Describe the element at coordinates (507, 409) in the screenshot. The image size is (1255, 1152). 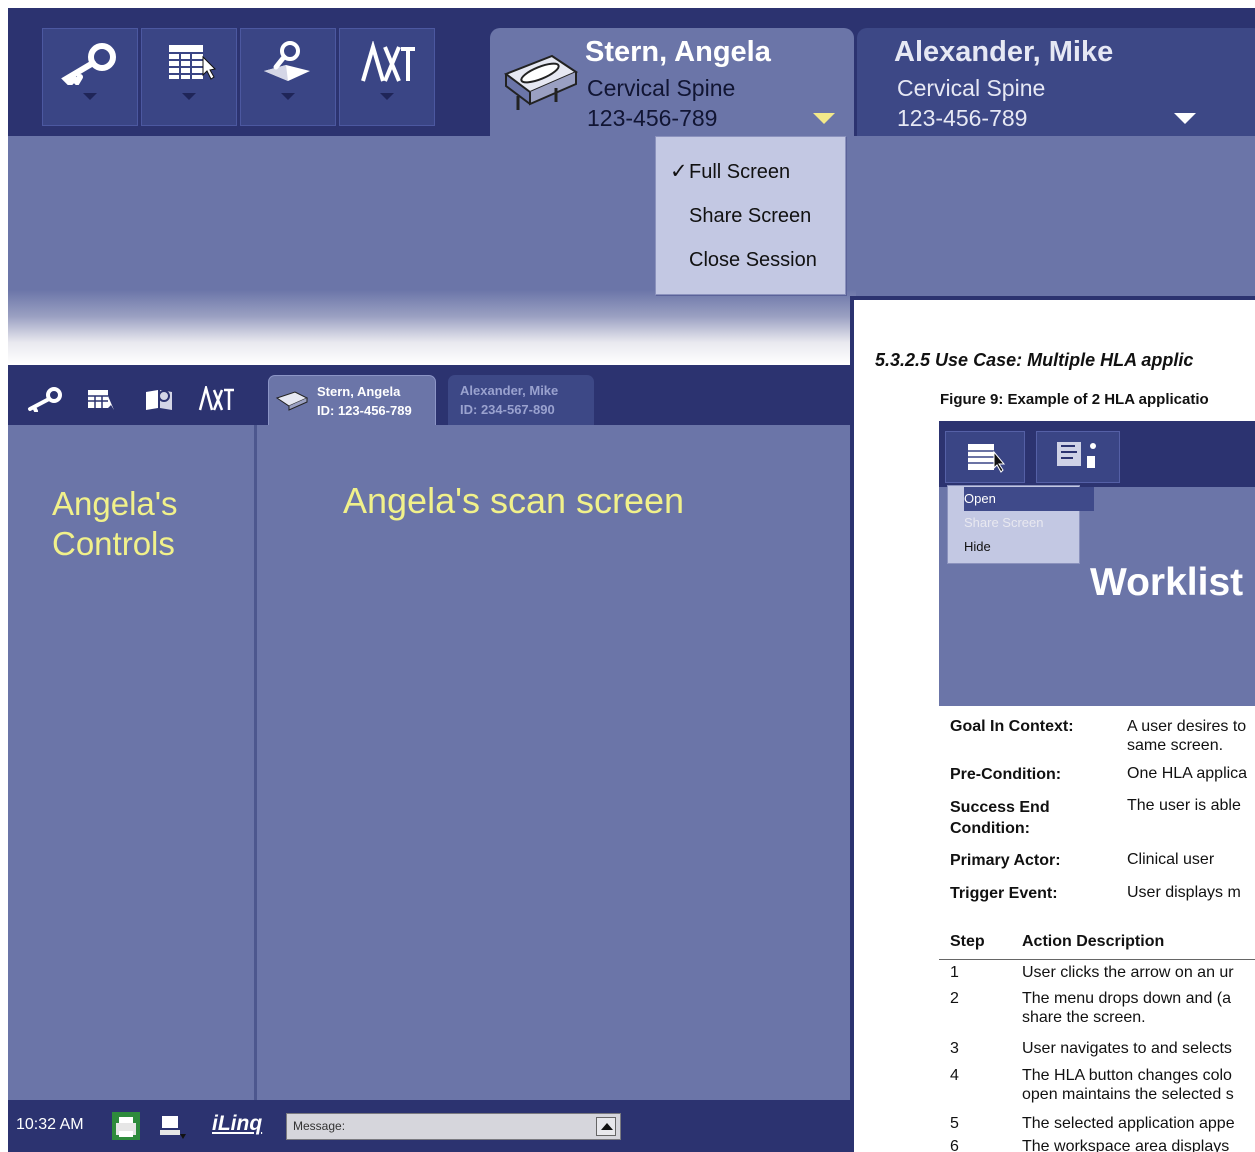
I see `tab-patient-id: ID: 234-567-890` at that location.